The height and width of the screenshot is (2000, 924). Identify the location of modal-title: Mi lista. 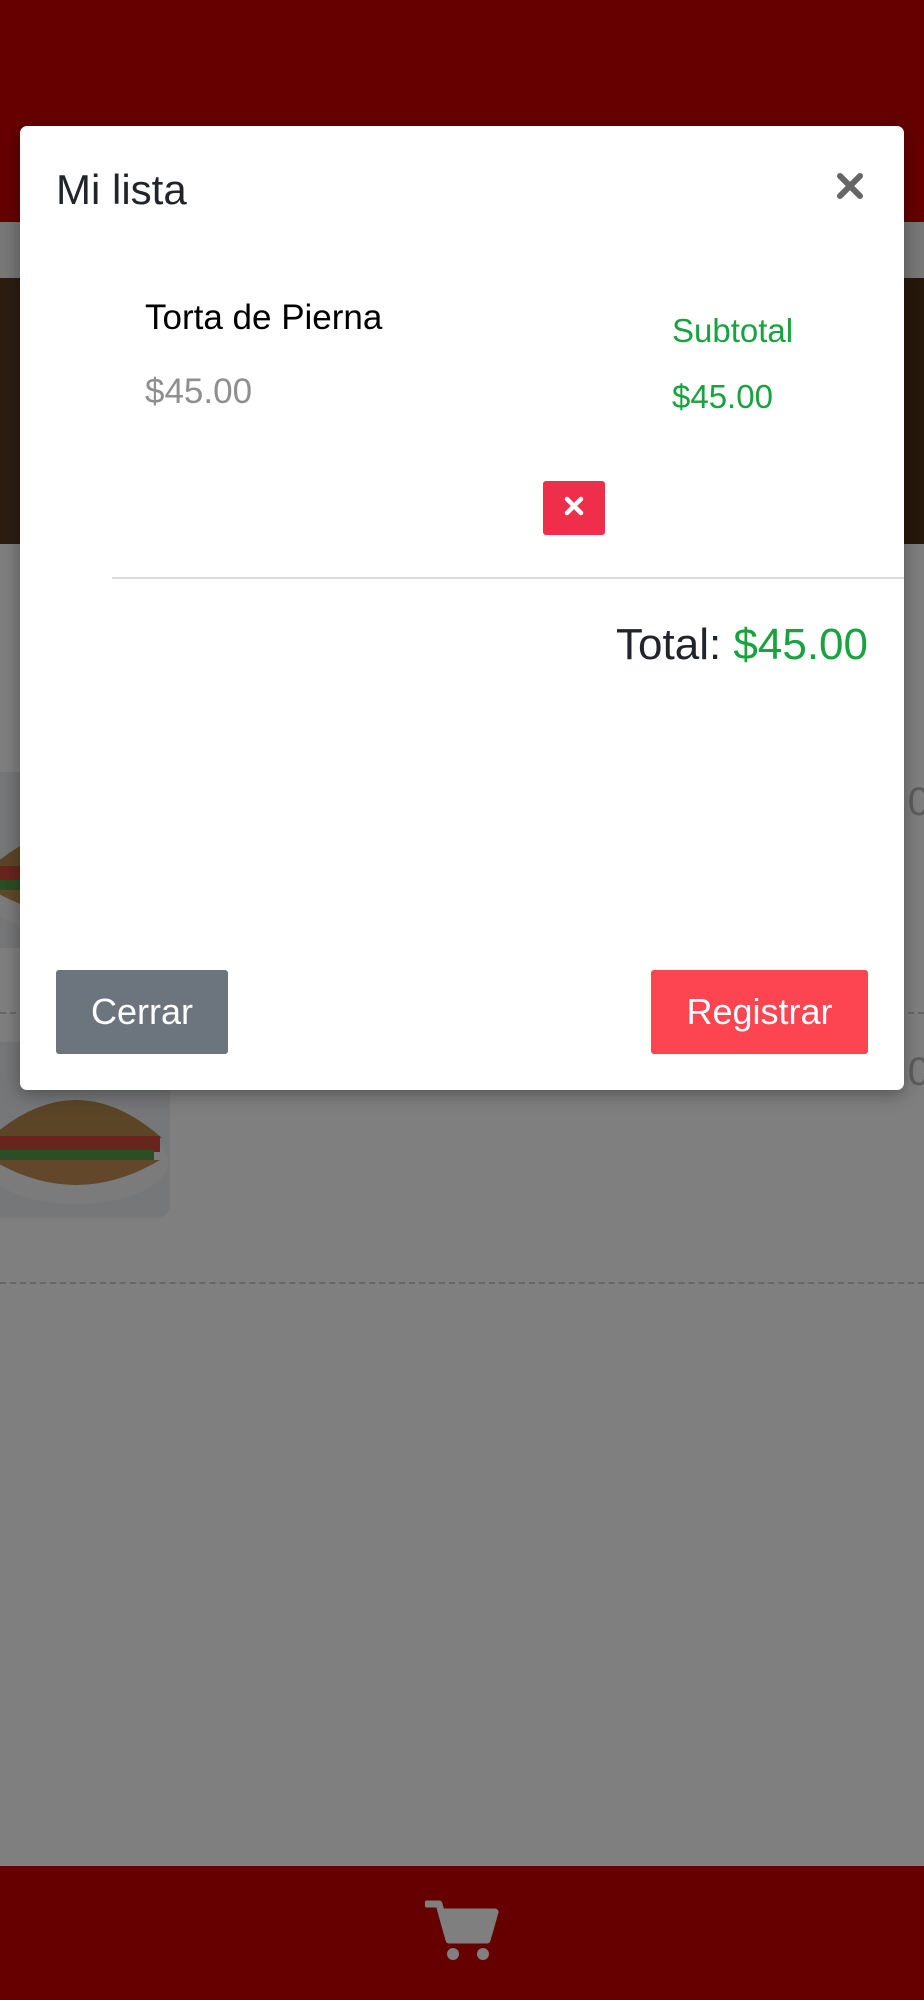
(121, 189).